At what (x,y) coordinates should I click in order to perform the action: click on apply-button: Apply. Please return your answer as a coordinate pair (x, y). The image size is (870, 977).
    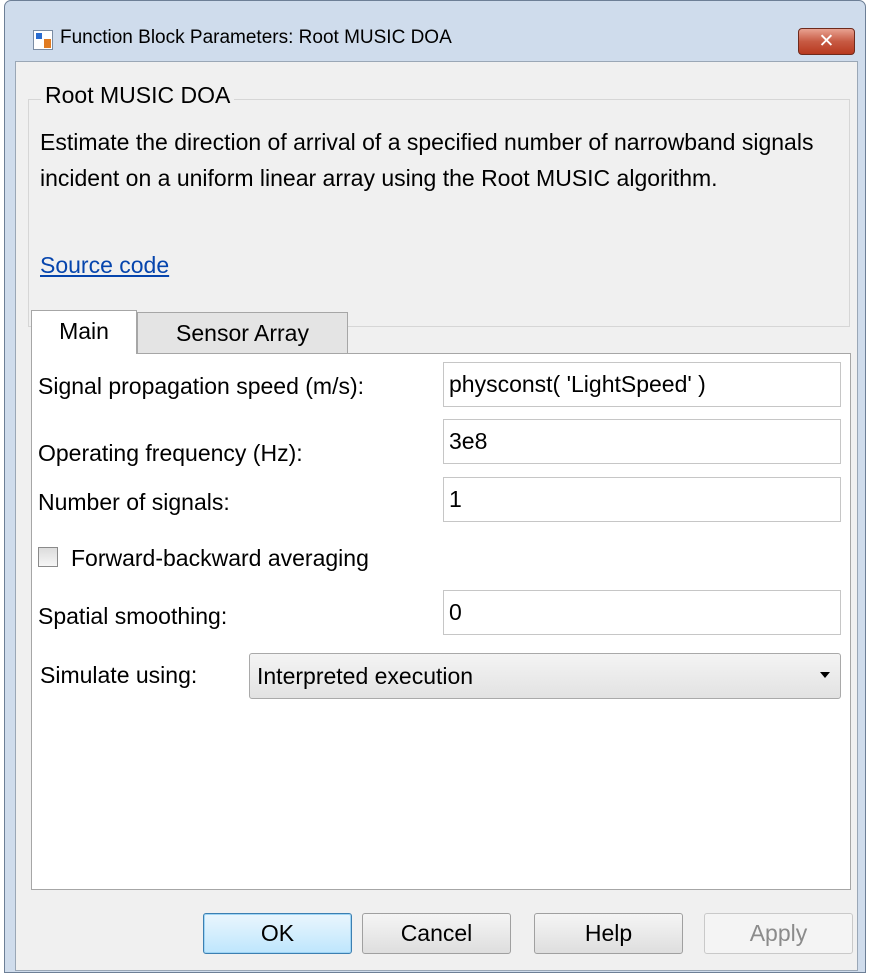
    Looking at the image, I should click on (778, 933).